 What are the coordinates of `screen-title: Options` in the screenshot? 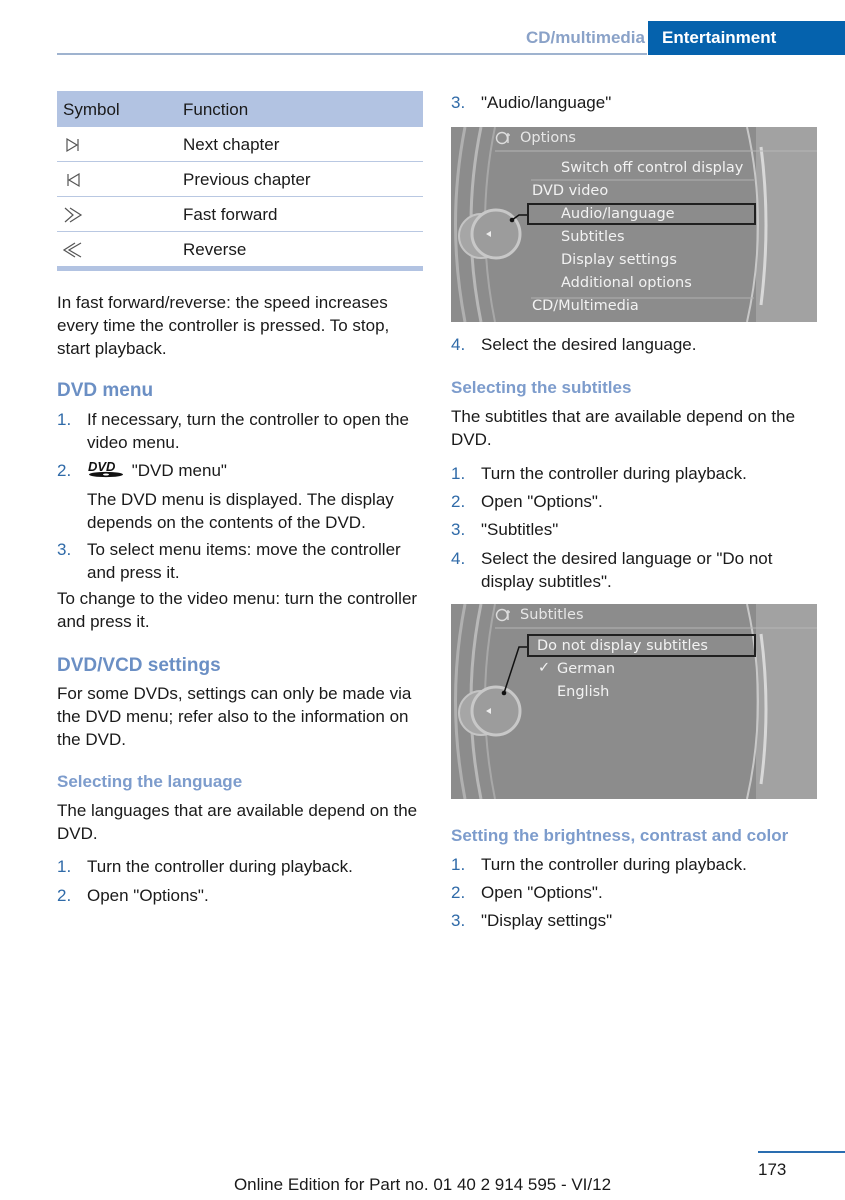 It's located at (548, 138).